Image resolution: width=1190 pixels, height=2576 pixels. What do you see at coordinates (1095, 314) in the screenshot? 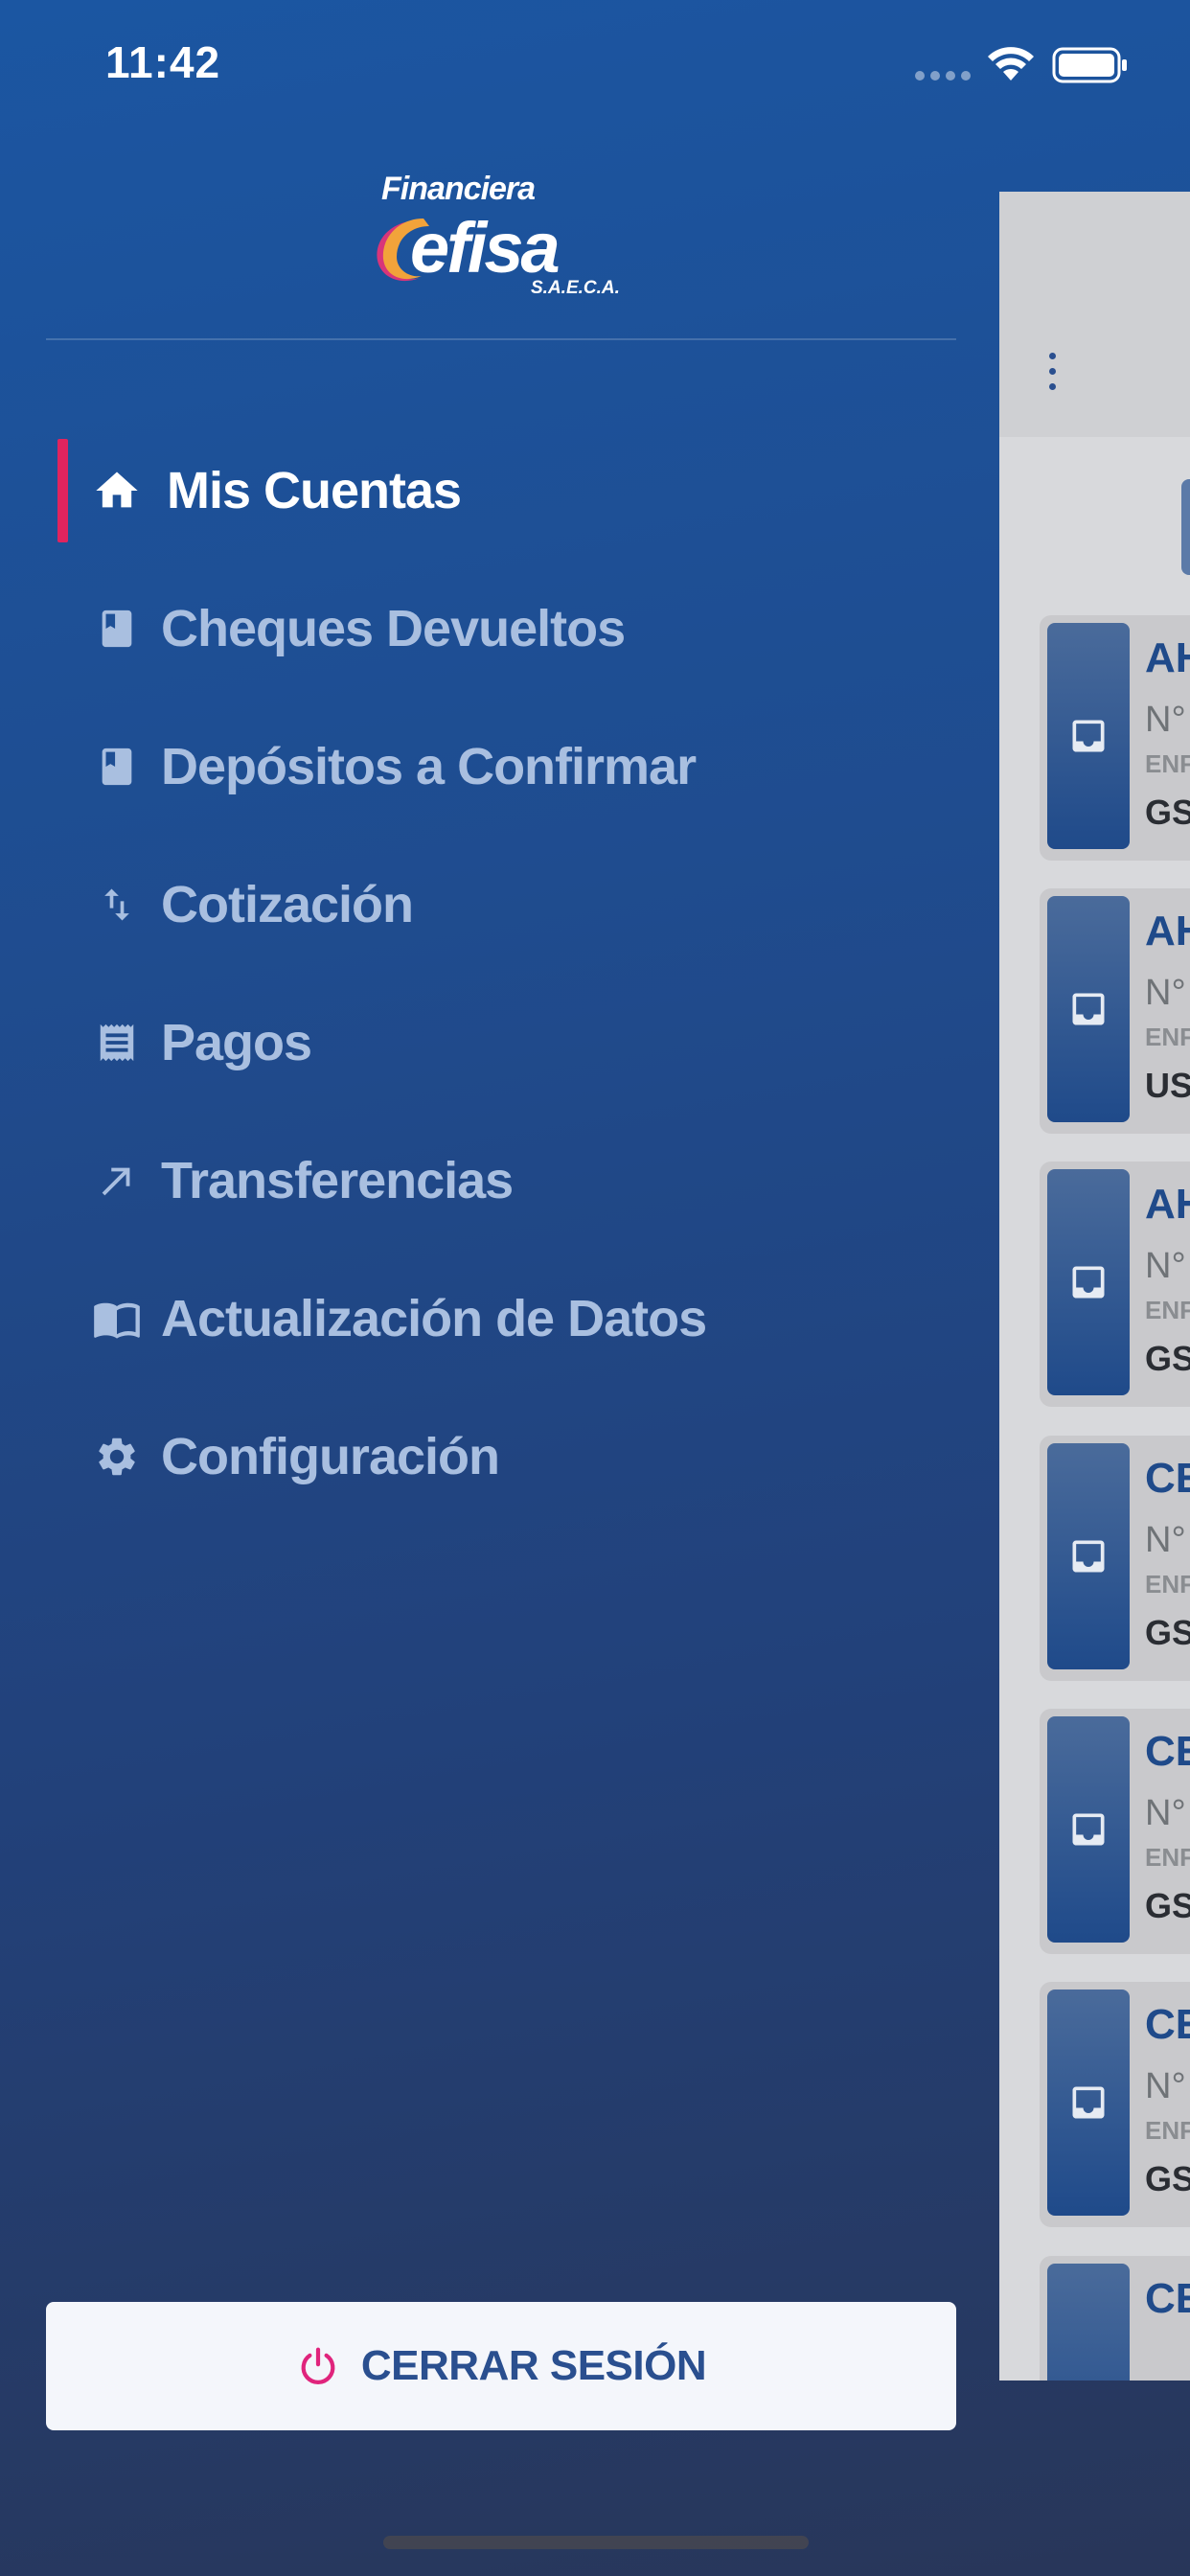
I see `background-header` at bounding box center [1095, 314].